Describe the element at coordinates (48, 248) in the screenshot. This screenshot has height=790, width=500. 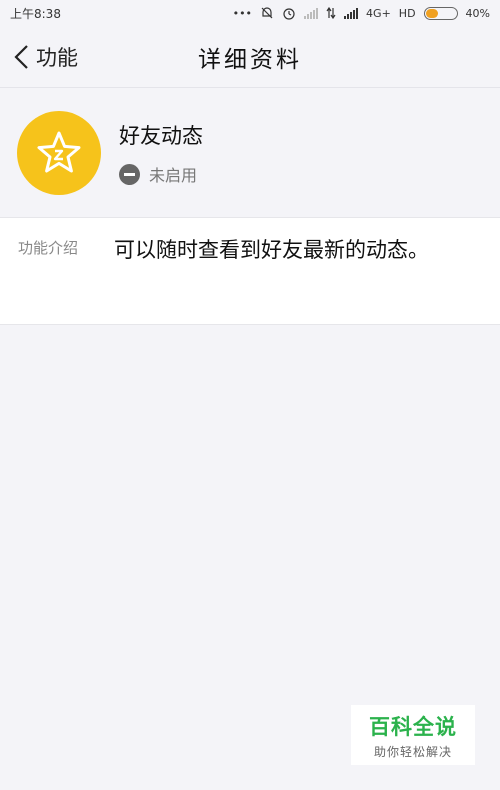
I see `intro-label: 功能介绍` at that location.